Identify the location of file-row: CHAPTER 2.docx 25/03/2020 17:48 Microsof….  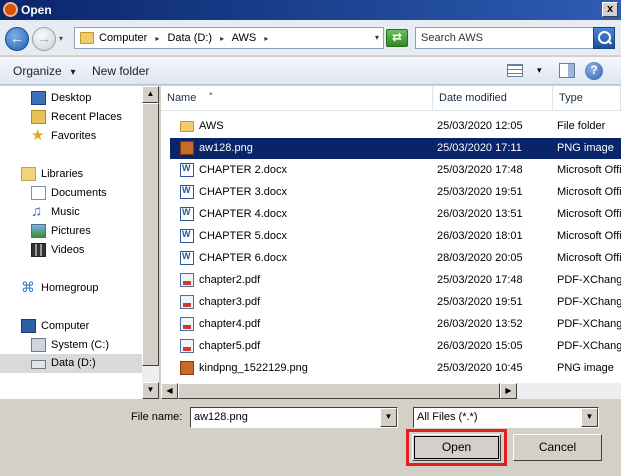
(395, 170).